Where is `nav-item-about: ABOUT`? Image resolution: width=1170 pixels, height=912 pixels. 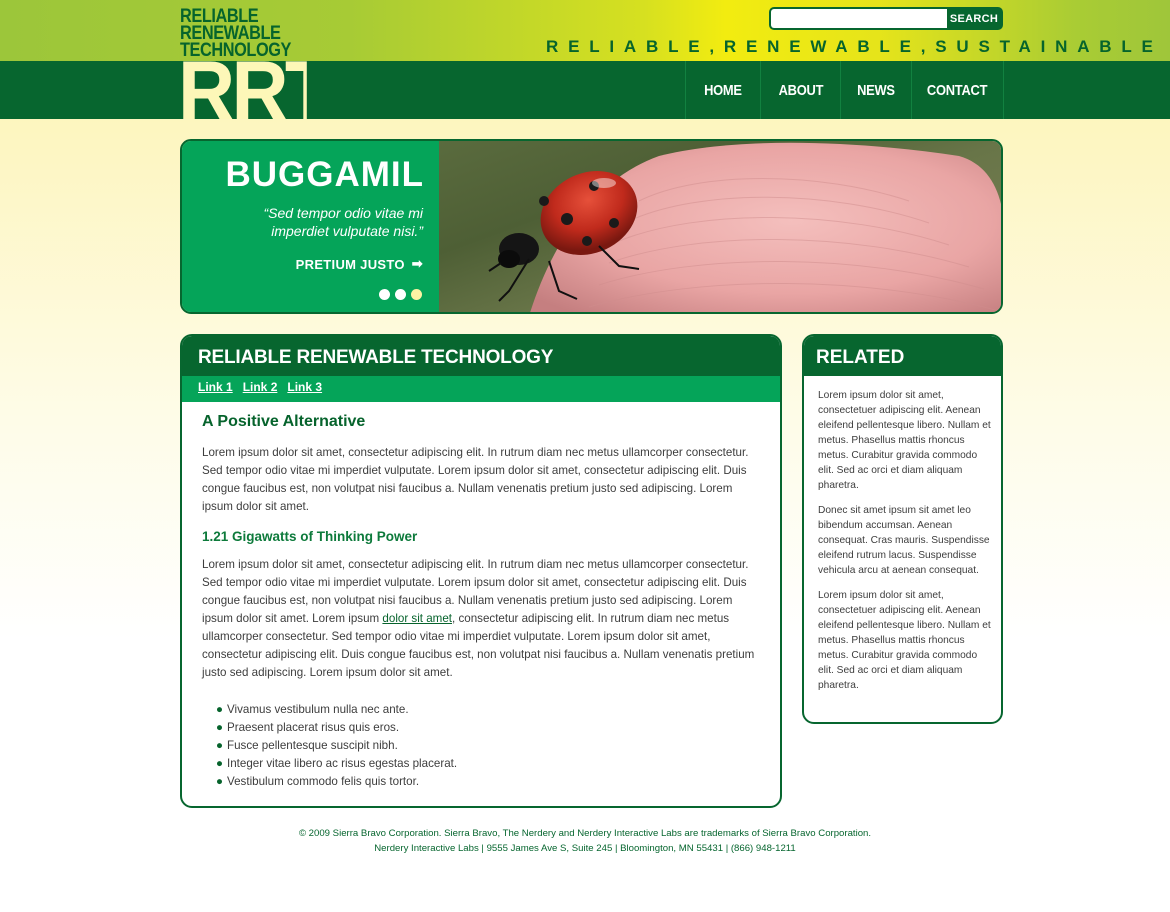
nav-item-about: ABOUT is located at coordinates (801, 90).